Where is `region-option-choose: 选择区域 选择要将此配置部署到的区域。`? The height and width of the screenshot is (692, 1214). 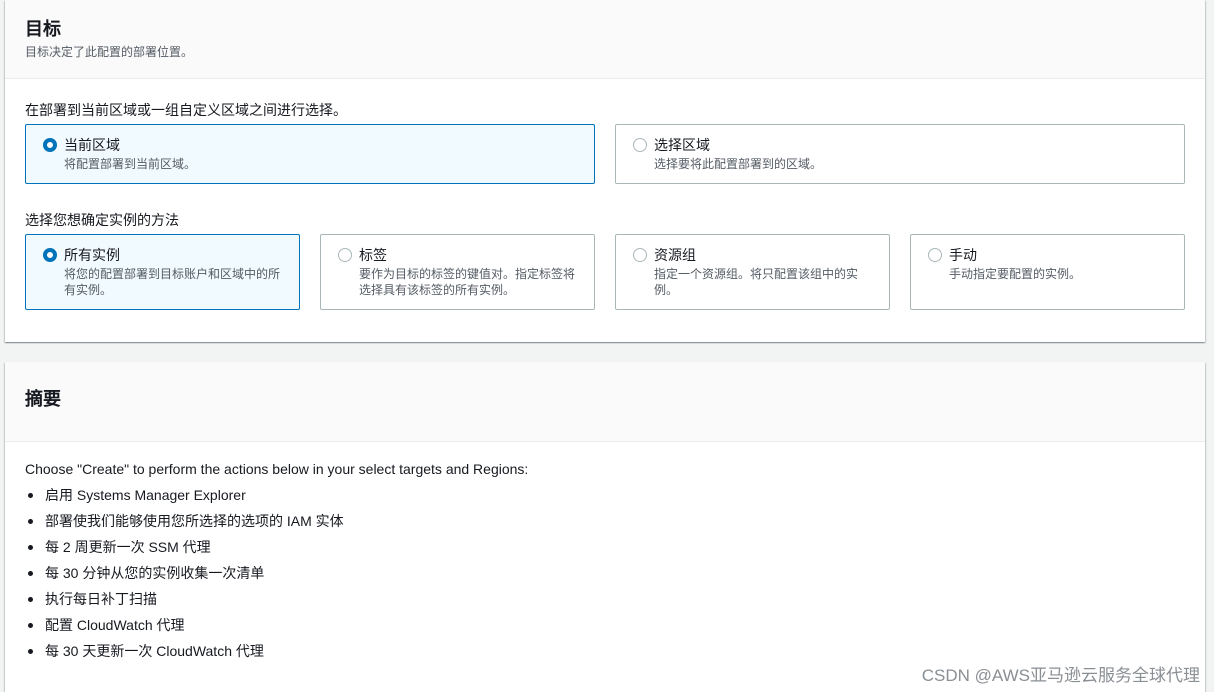 region-option-choose: 选择区域 选择要将此配置部署到的区域。 is located at coordinates (900, 154).